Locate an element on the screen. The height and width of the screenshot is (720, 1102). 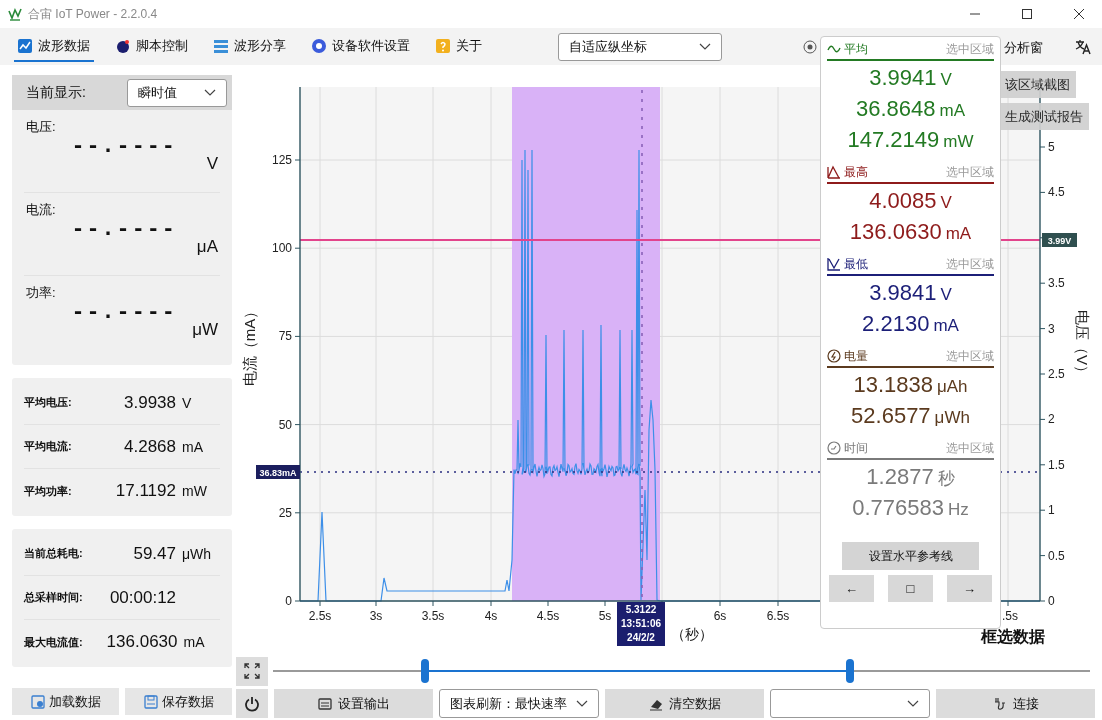
nav-button: ← is located at coordinates (851, 588).